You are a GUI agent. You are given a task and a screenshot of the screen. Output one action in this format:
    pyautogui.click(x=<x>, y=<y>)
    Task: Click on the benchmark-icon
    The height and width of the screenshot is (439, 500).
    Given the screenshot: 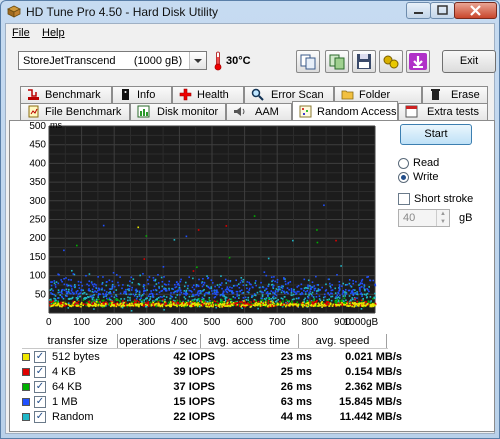 What is the action you would take?
    pyautogui.click(x=33, y=94)
    